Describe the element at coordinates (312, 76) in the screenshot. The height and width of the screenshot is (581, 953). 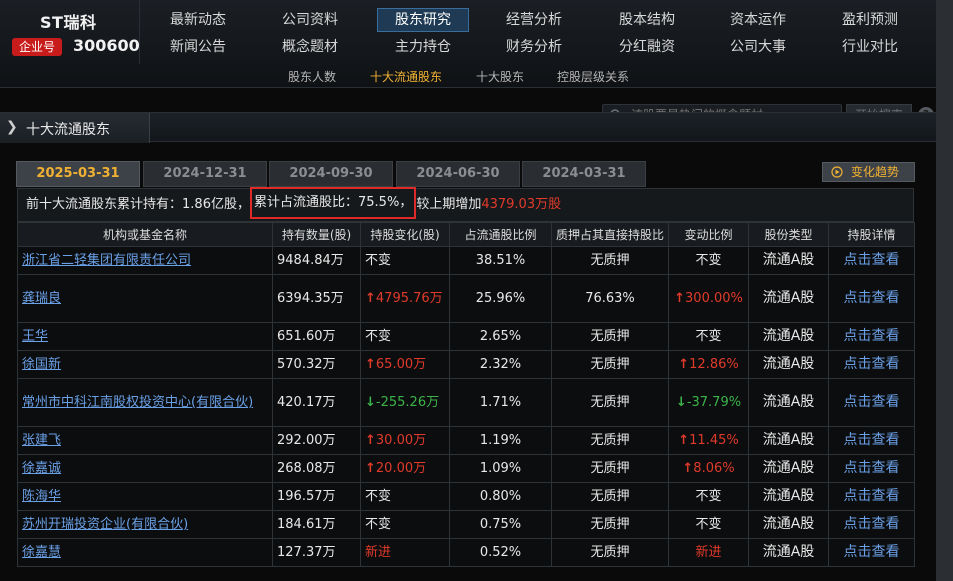
I see `subnav-shareholder-count: 股东人数` at that location.